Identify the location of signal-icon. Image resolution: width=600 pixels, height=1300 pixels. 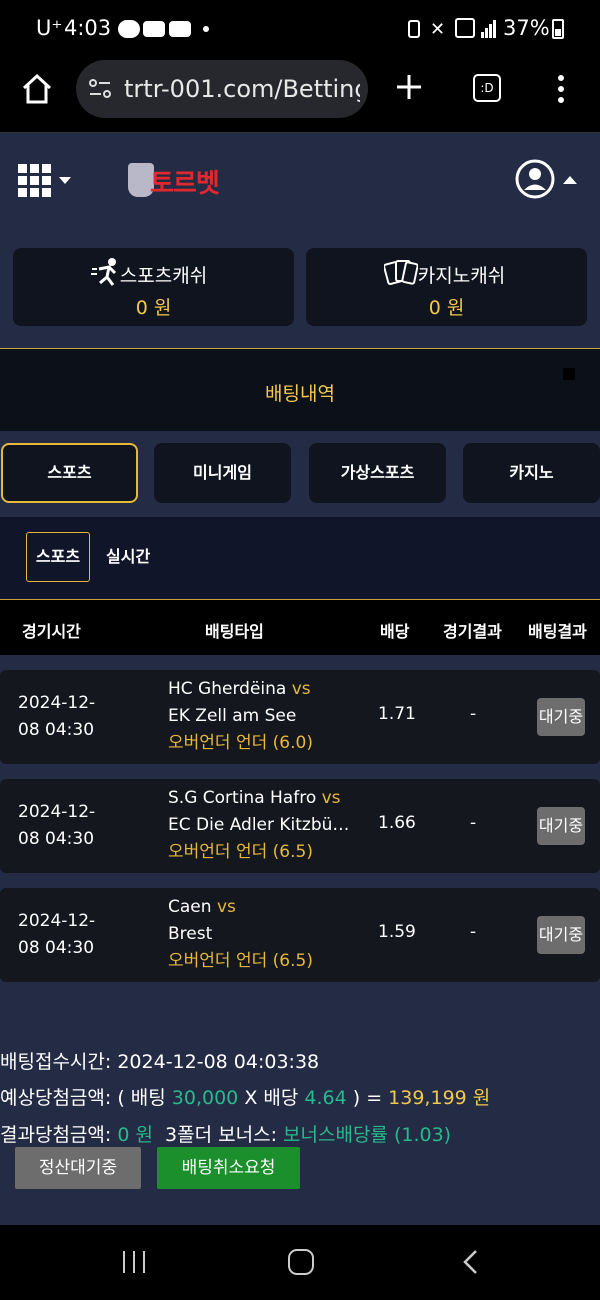
(489, 29).